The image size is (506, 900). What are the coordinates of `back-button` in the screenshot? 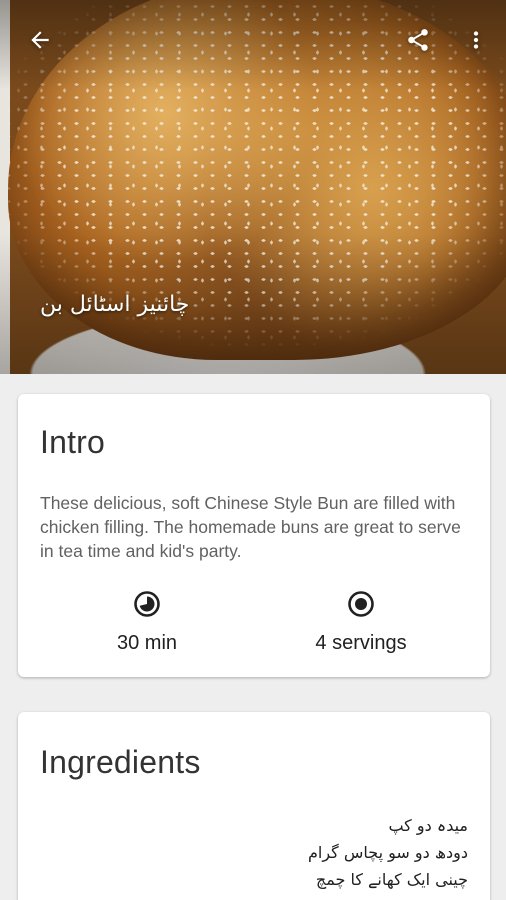 It's located at (40, 40).